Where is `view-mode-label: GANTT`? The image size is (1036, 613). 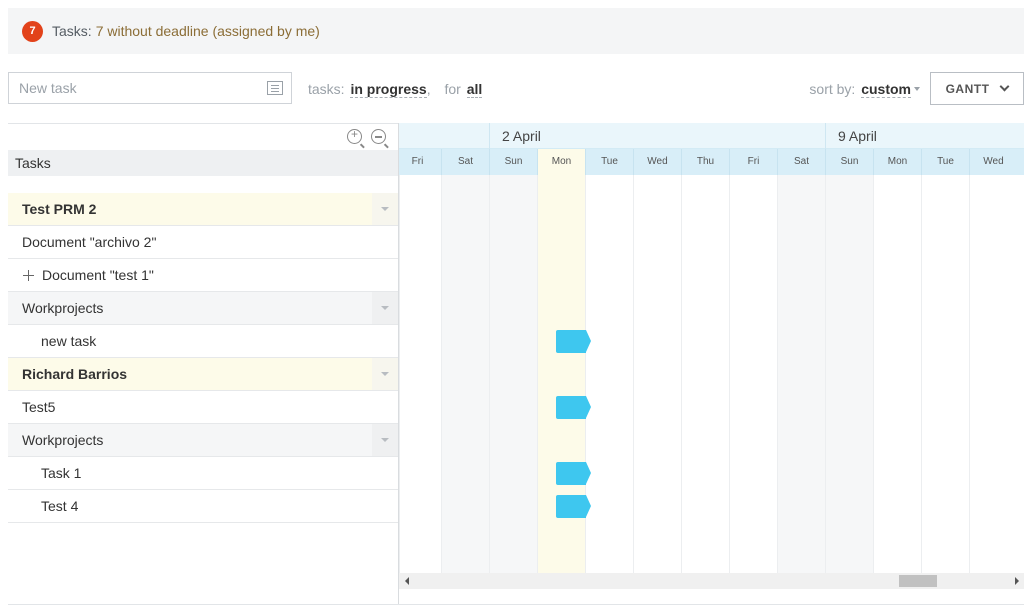 view-mode-label: GANTT is located at coordinates (967, 88).